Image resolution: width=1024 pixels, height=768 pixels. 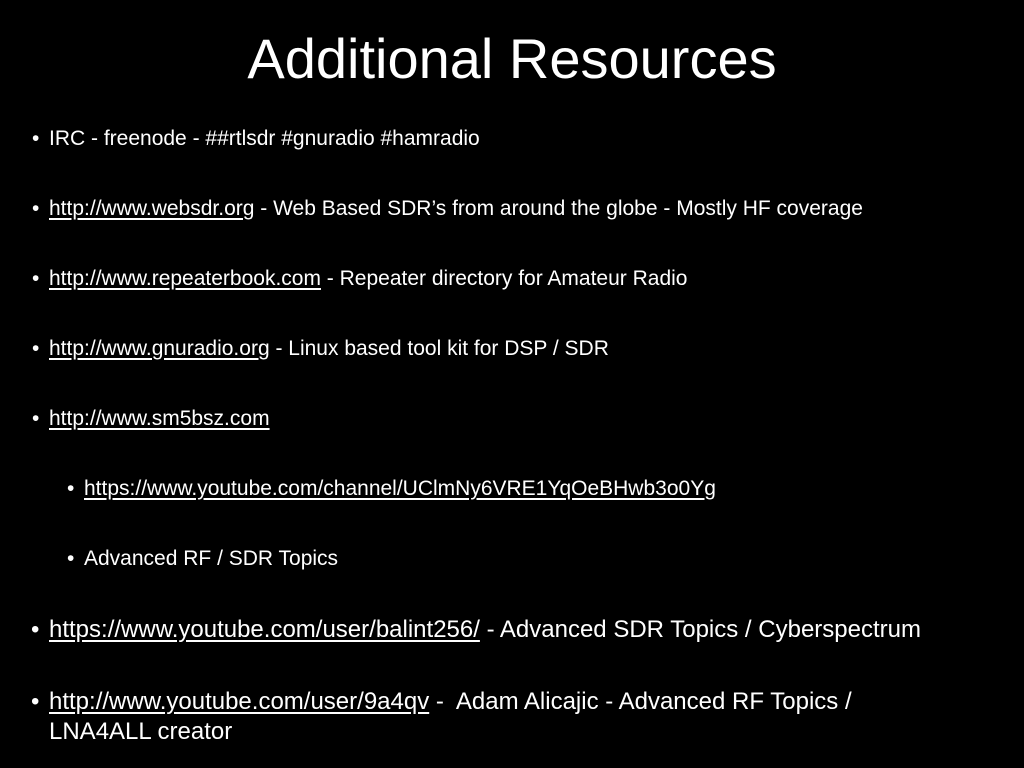 I want to click on sub-item-topics: • Advanced RF / SDR Topics, so click(x=203, y=559).